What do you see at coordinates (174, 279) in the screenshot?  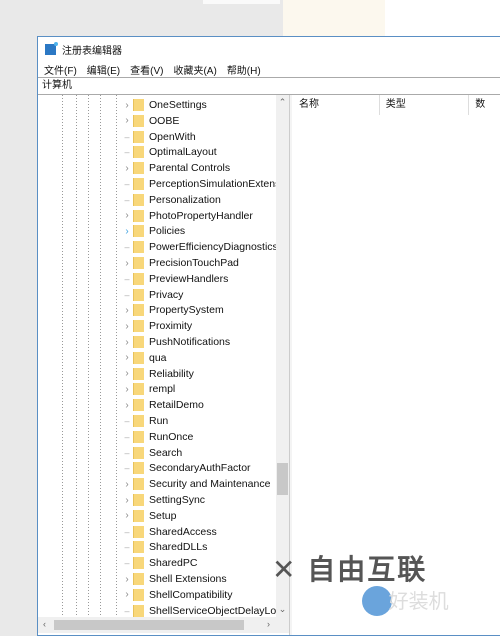 I see `tree-item: – PreviewHandlers` at bounding box center [174, 279].